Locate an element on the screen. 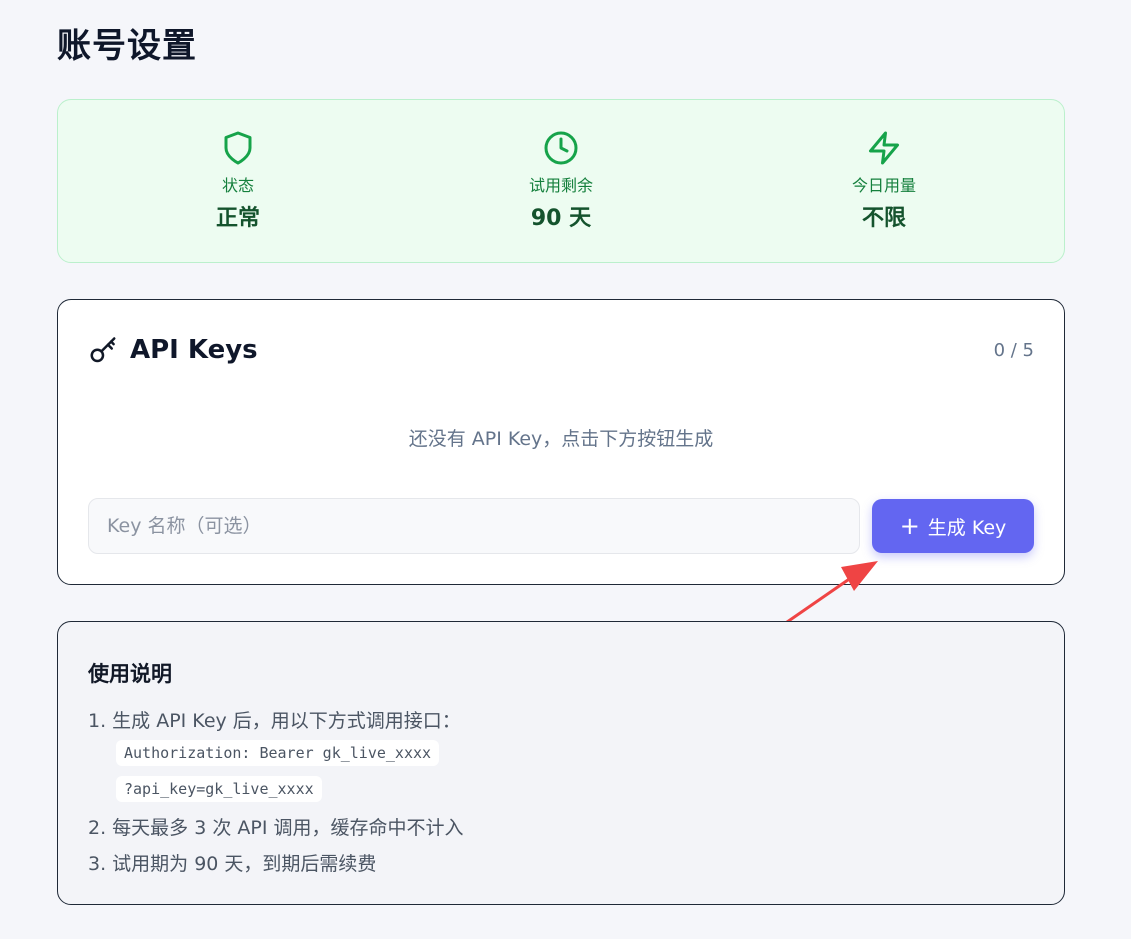 This screenshot has width=1131, height=939. key-name-input is located at coordinates (474, 526).